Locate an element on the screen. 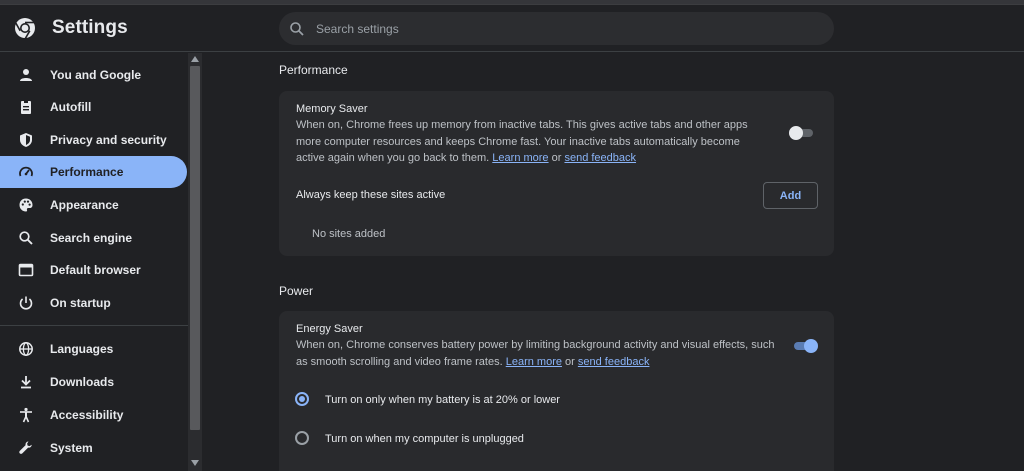 This screenshot has height=471, width=1024. sidebar-item-label: System is located at coordinates (71, 448).